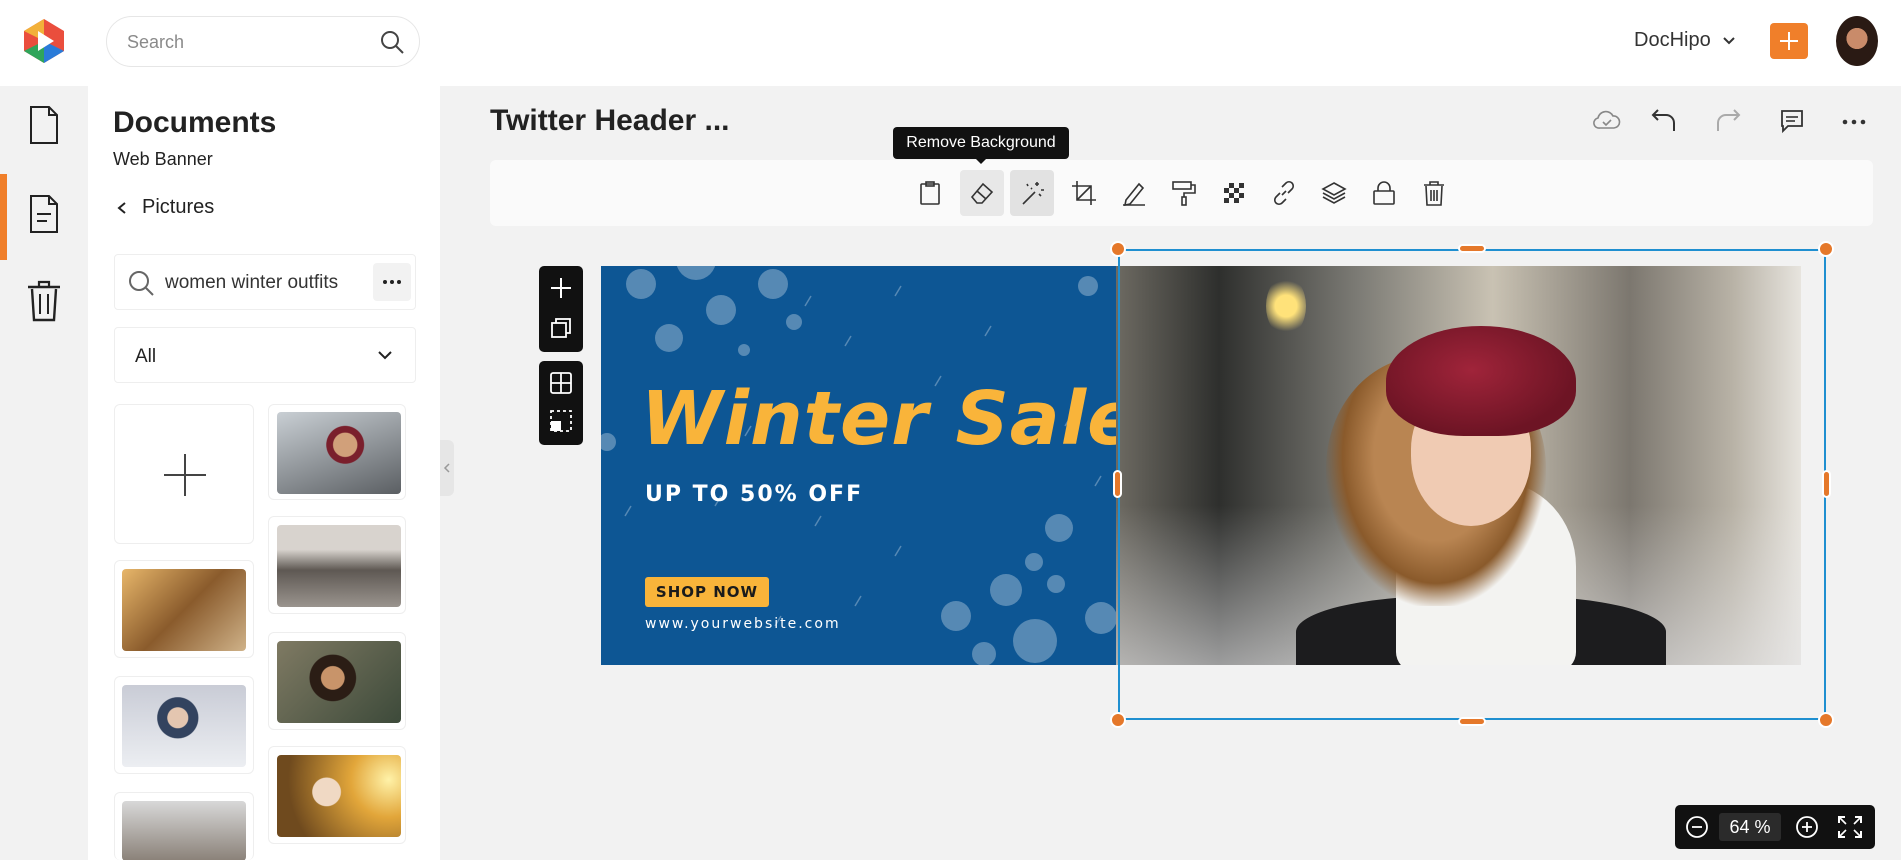 The height and width of the screenshot is (860, 1901). I want to click on picture-search-field: women winter outfits, so click(265, 282).